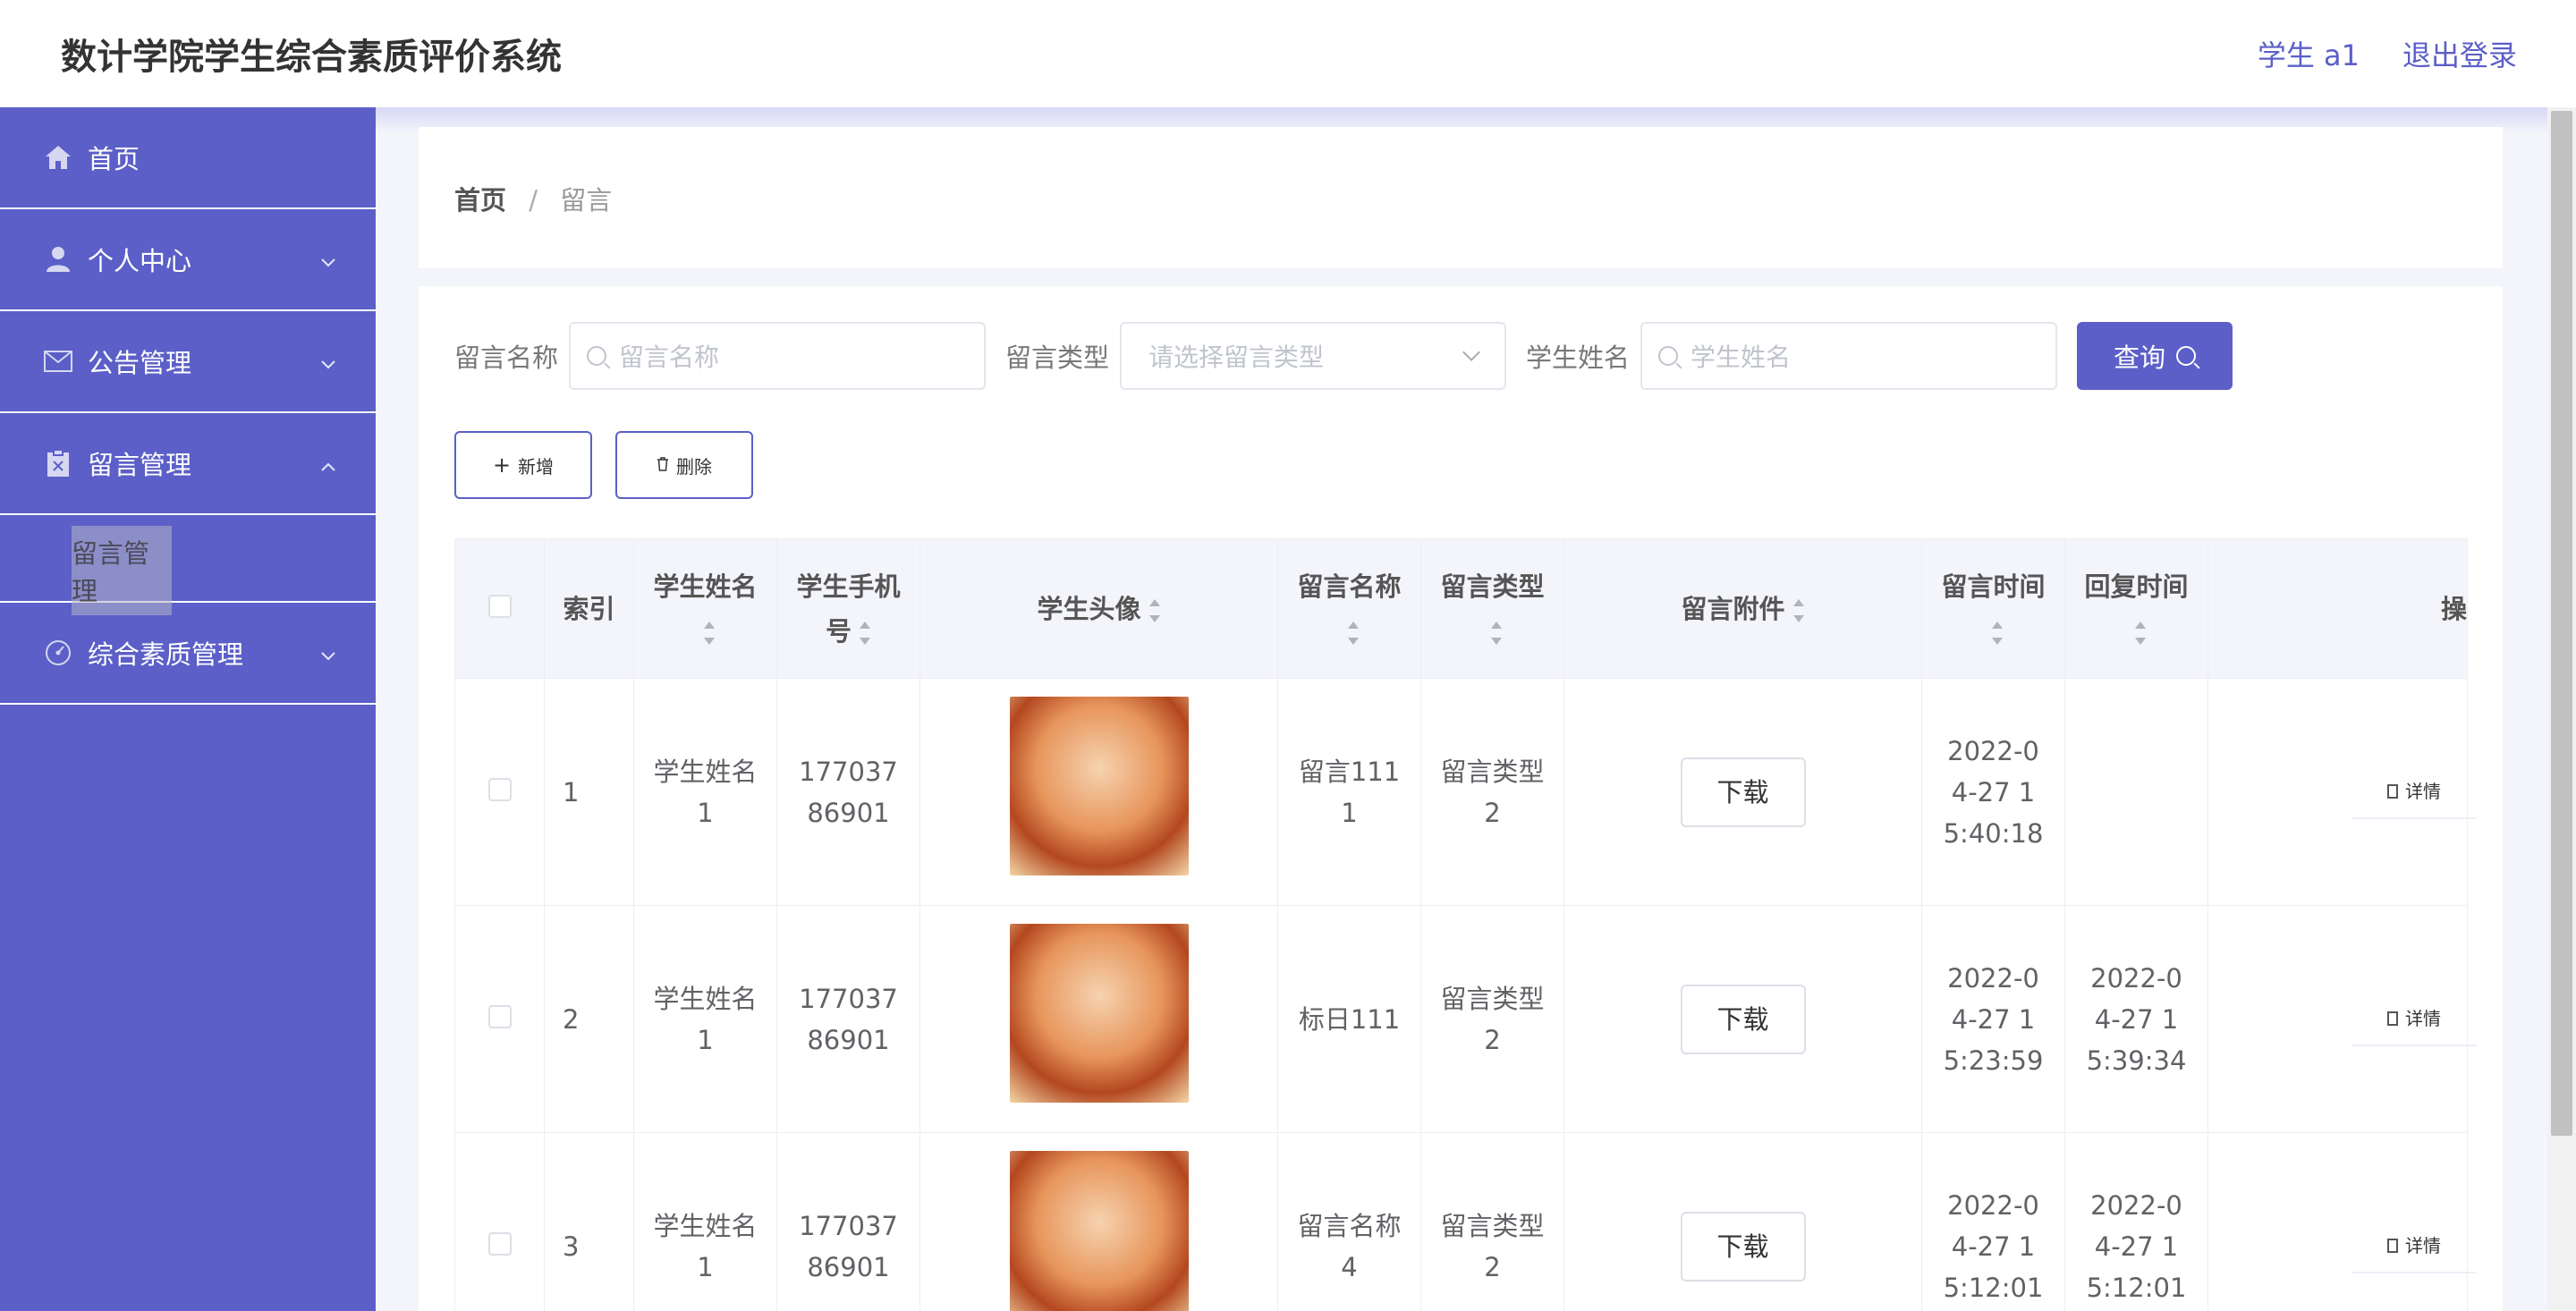 This screenshot has height=1311, width=2576. Describe the element at coordinates (122, 570) in the screenshot. I see `sidebar-subitem-label: 留言管理` at that location.